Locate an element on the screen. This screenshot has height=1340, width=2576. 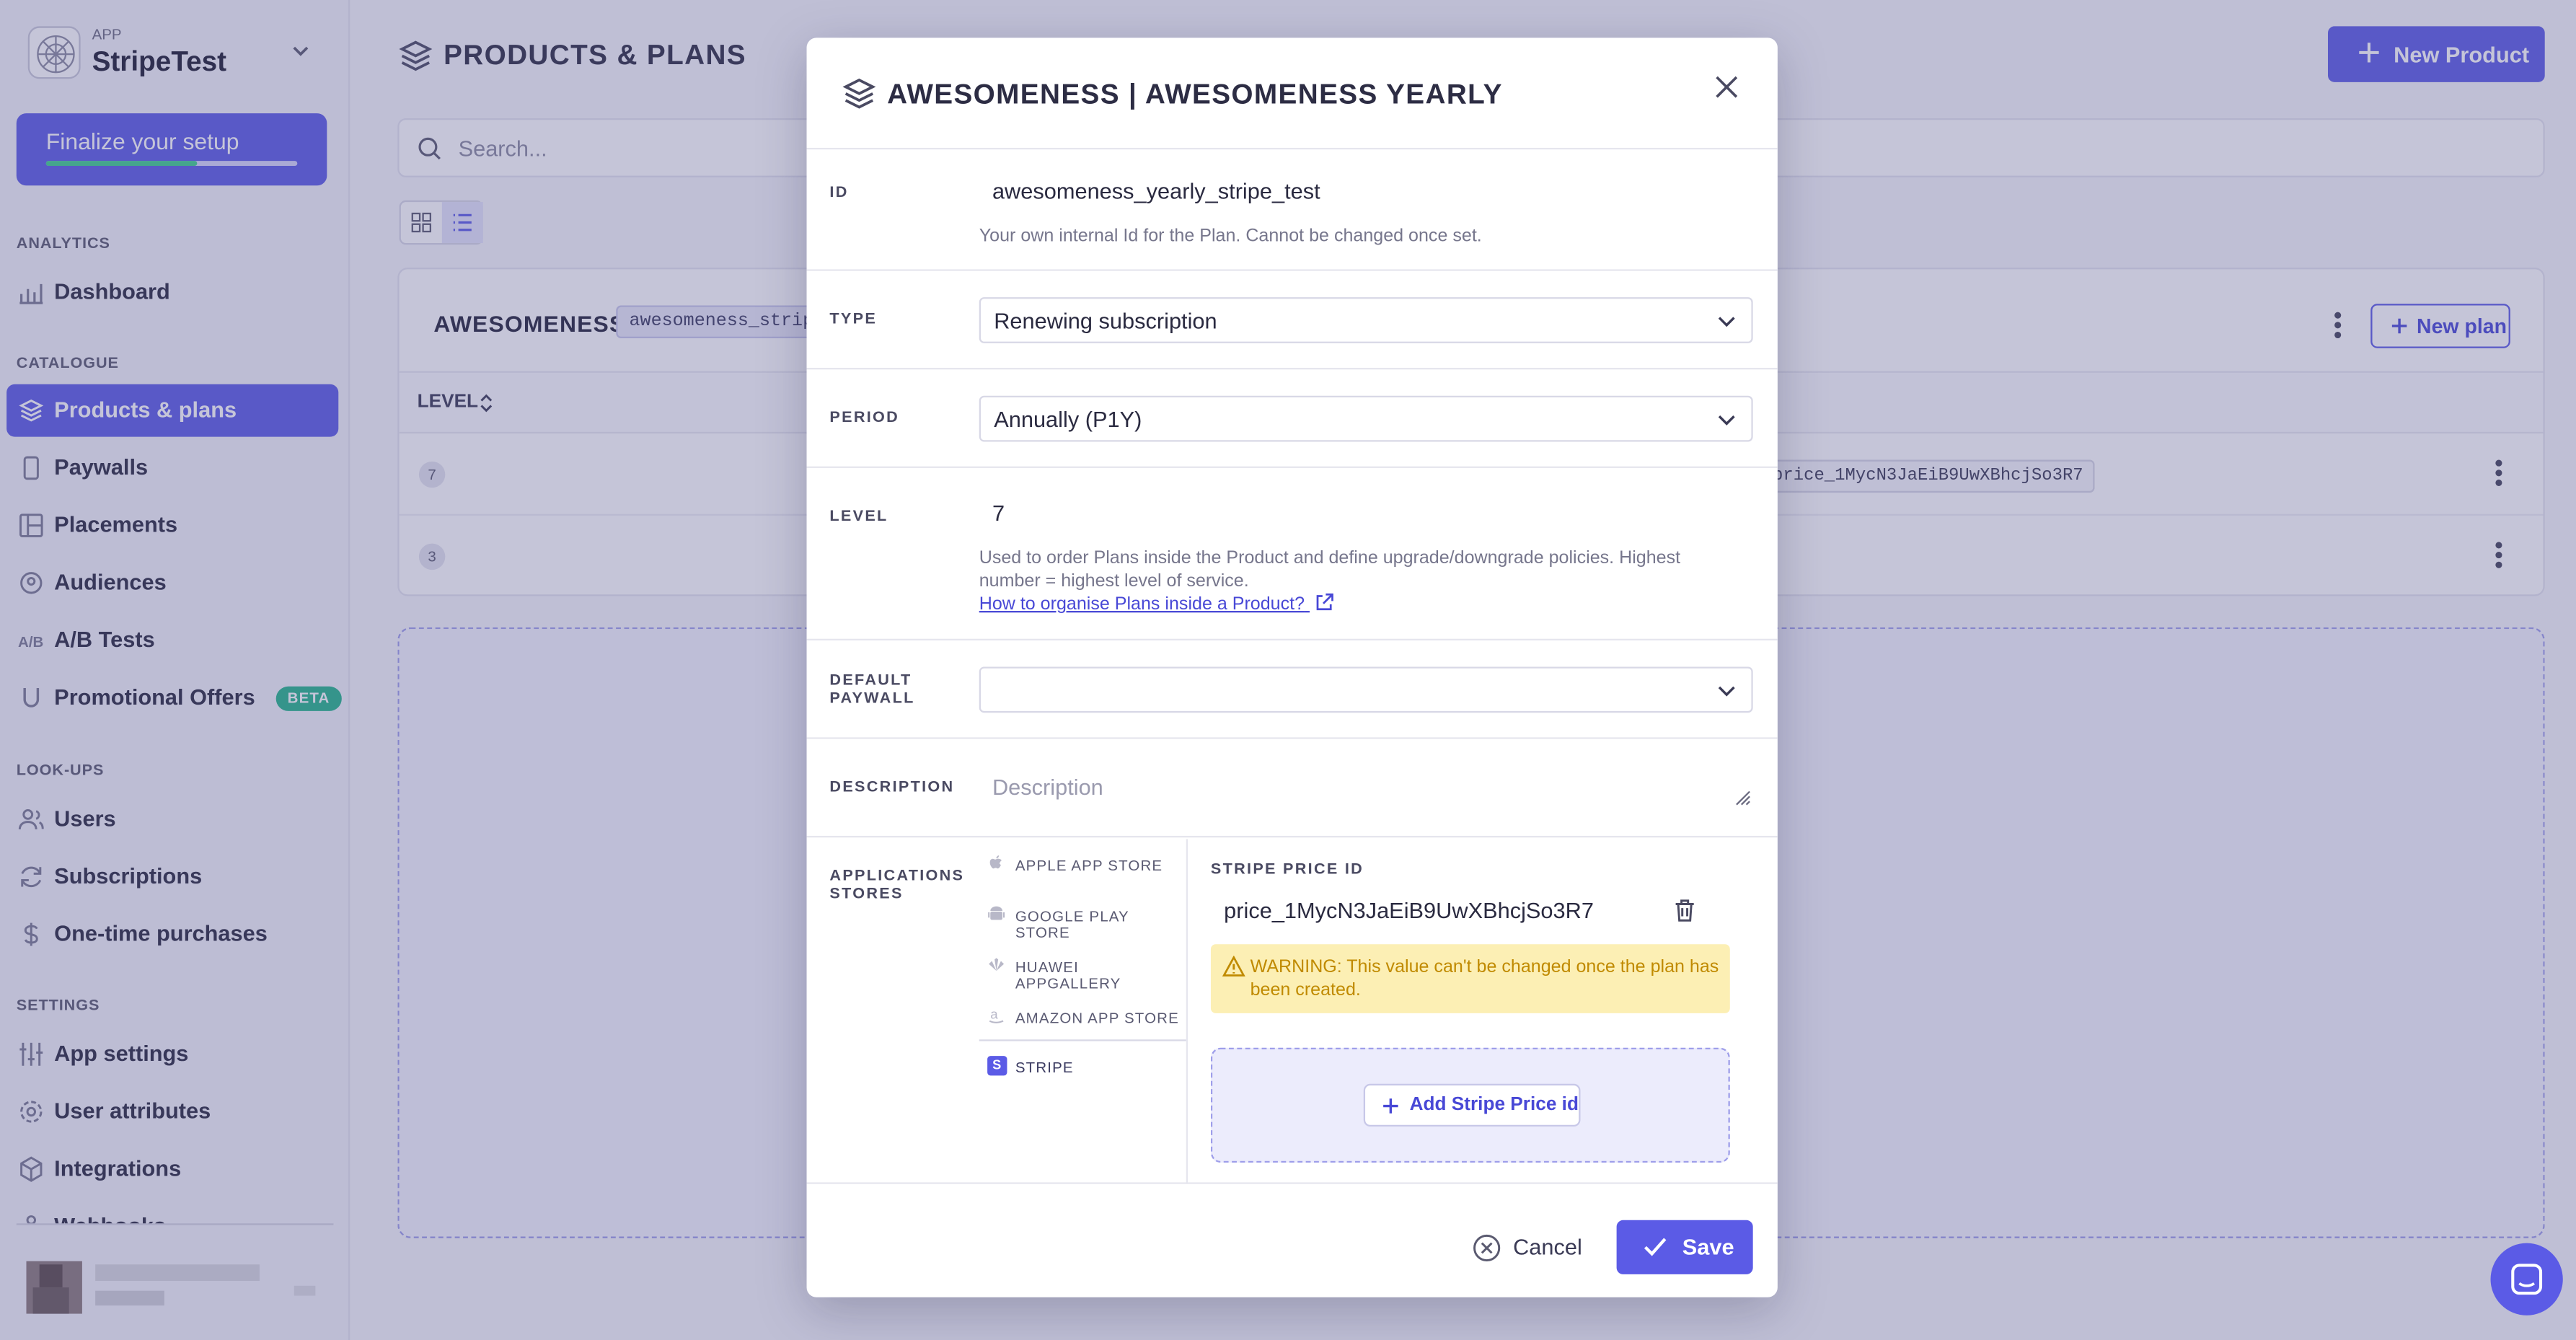
plan-id-value: awesomeness_yearly_stripe_test is located at coordinates (1156, 191).